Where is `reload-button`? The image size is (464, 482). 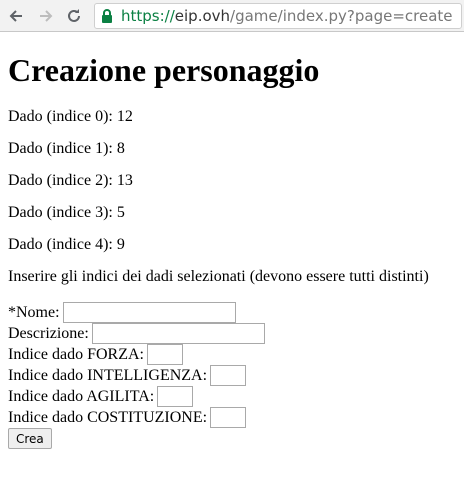 reload-button is located at coordinates (74, 16).